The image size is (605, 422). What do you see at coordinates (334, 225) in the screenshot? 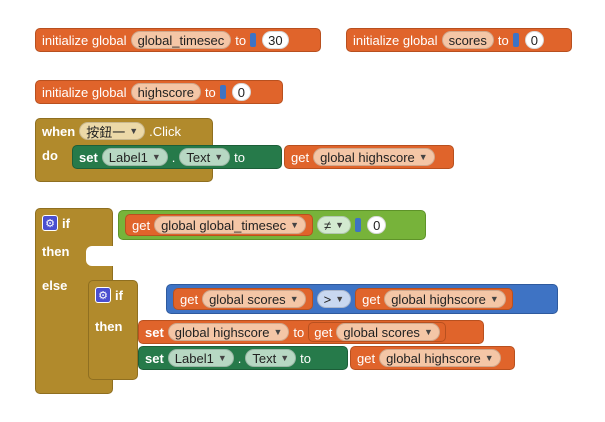
I see `operator-dropdown: ≠ ▼` at bounding box center [334, 225].